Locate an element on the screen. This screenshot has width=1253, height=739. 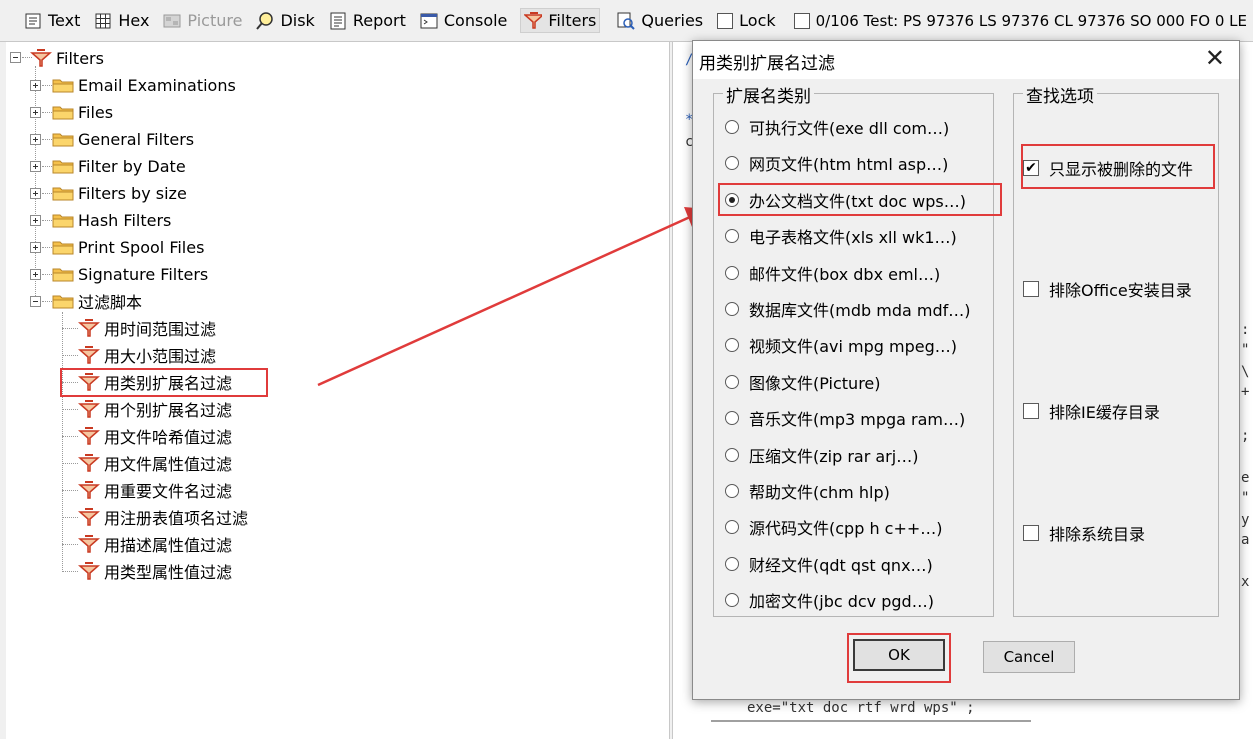
category-label: 压缩文件(zip rar arj…) is located at coordinates (834, 456).